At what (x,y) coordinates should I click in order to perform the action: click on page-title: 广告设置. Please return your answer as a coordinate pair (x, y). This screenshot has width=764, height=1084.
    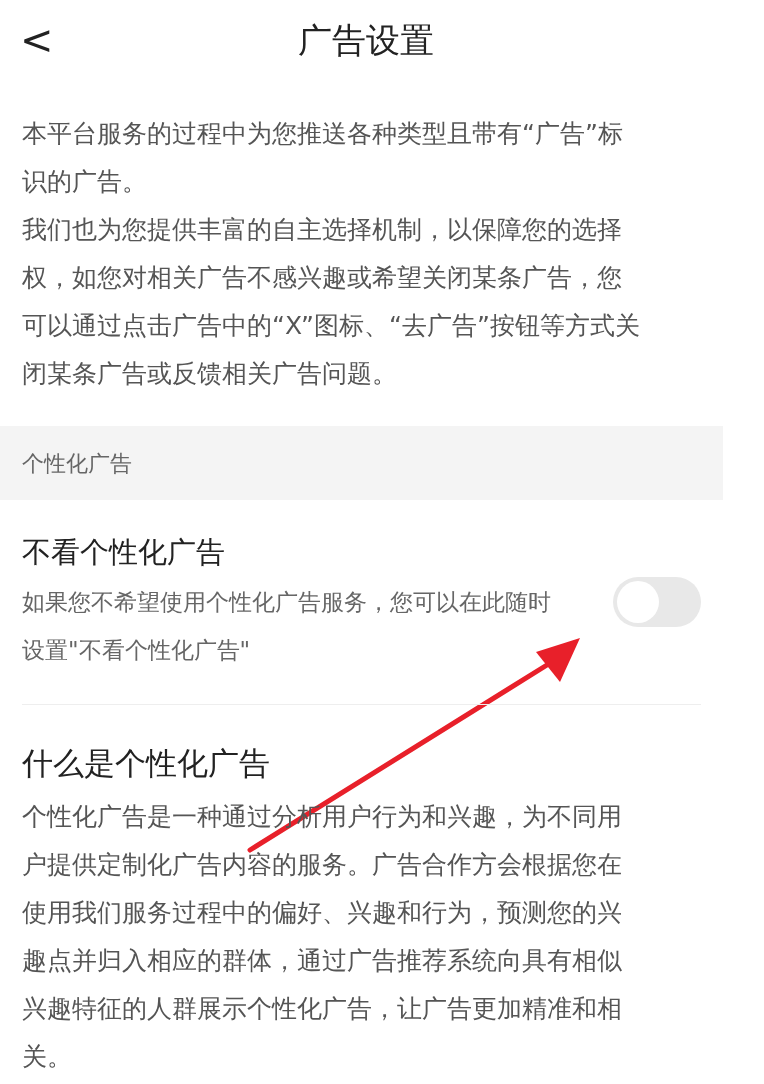
    Looking at the image, I should click on (366, 40).